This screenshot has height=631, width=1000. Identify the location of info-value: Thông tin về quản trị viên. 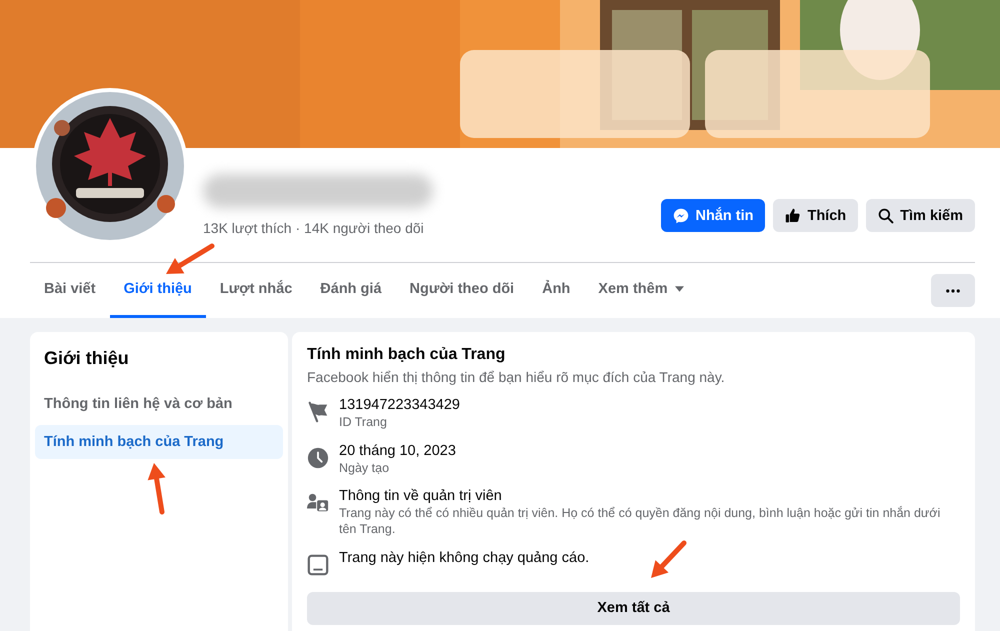
(420, 496).